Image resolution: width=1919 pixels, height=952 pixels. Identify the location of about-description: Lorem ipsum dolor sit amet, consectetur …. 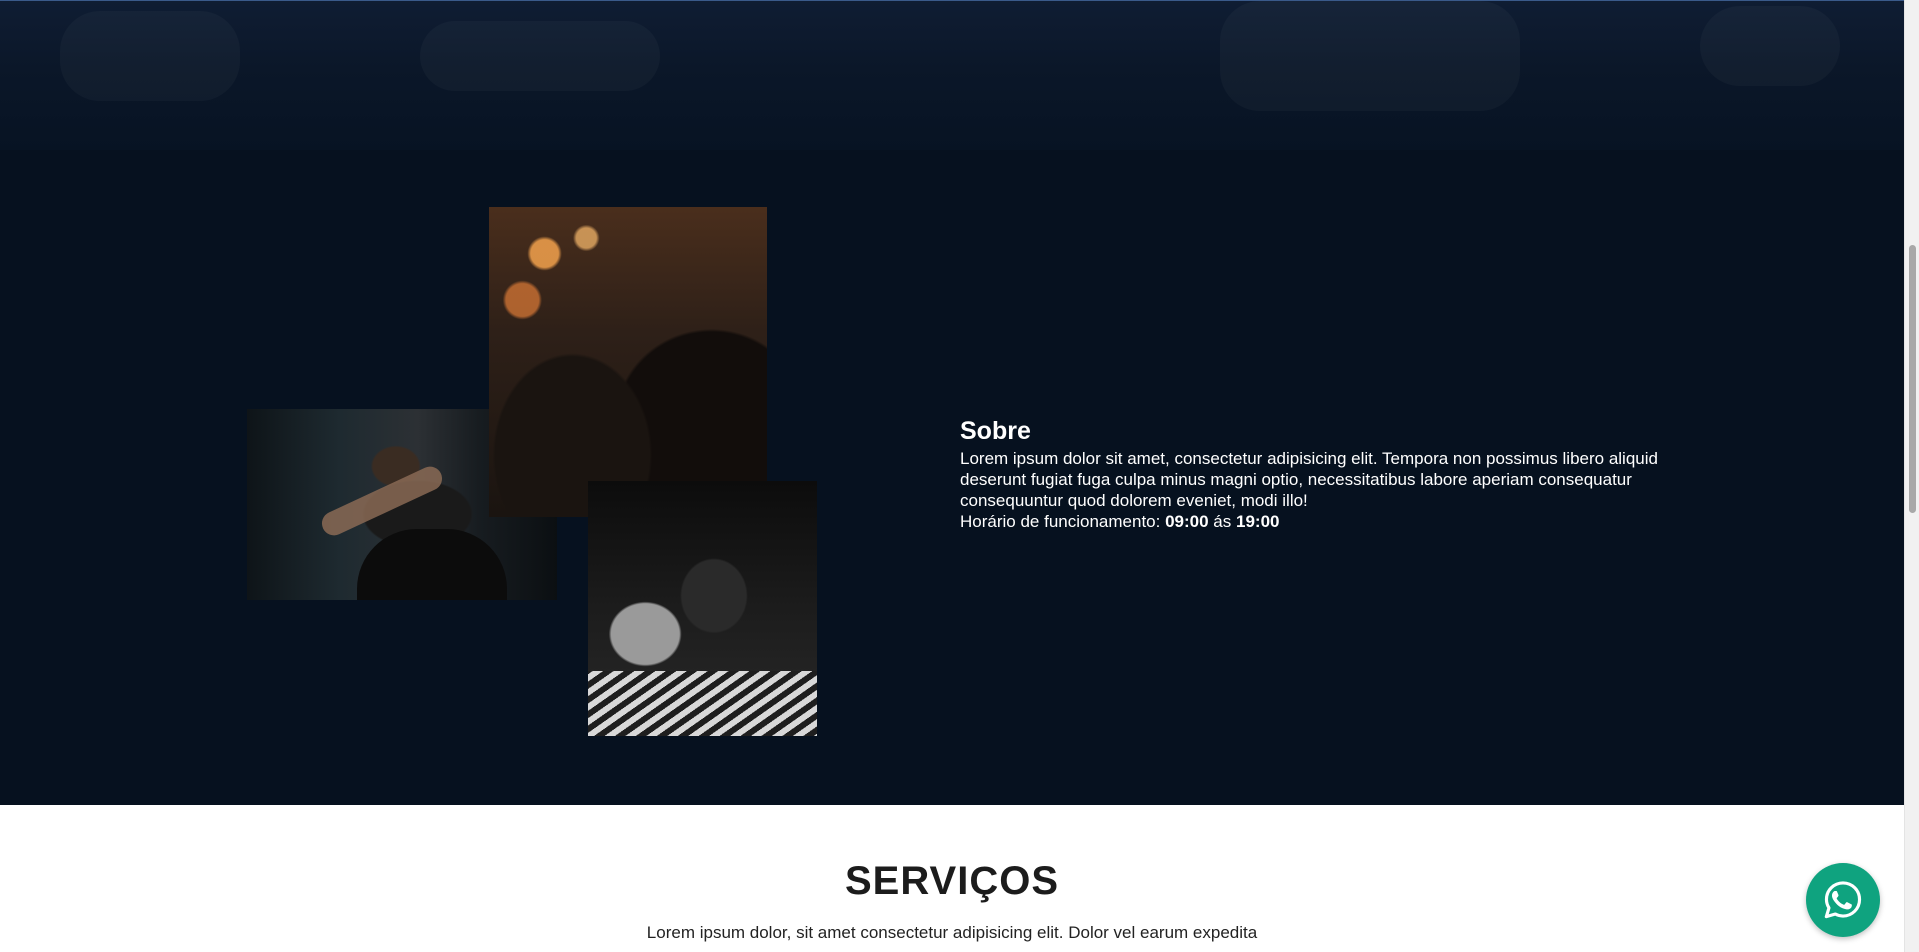
(1309, 479).